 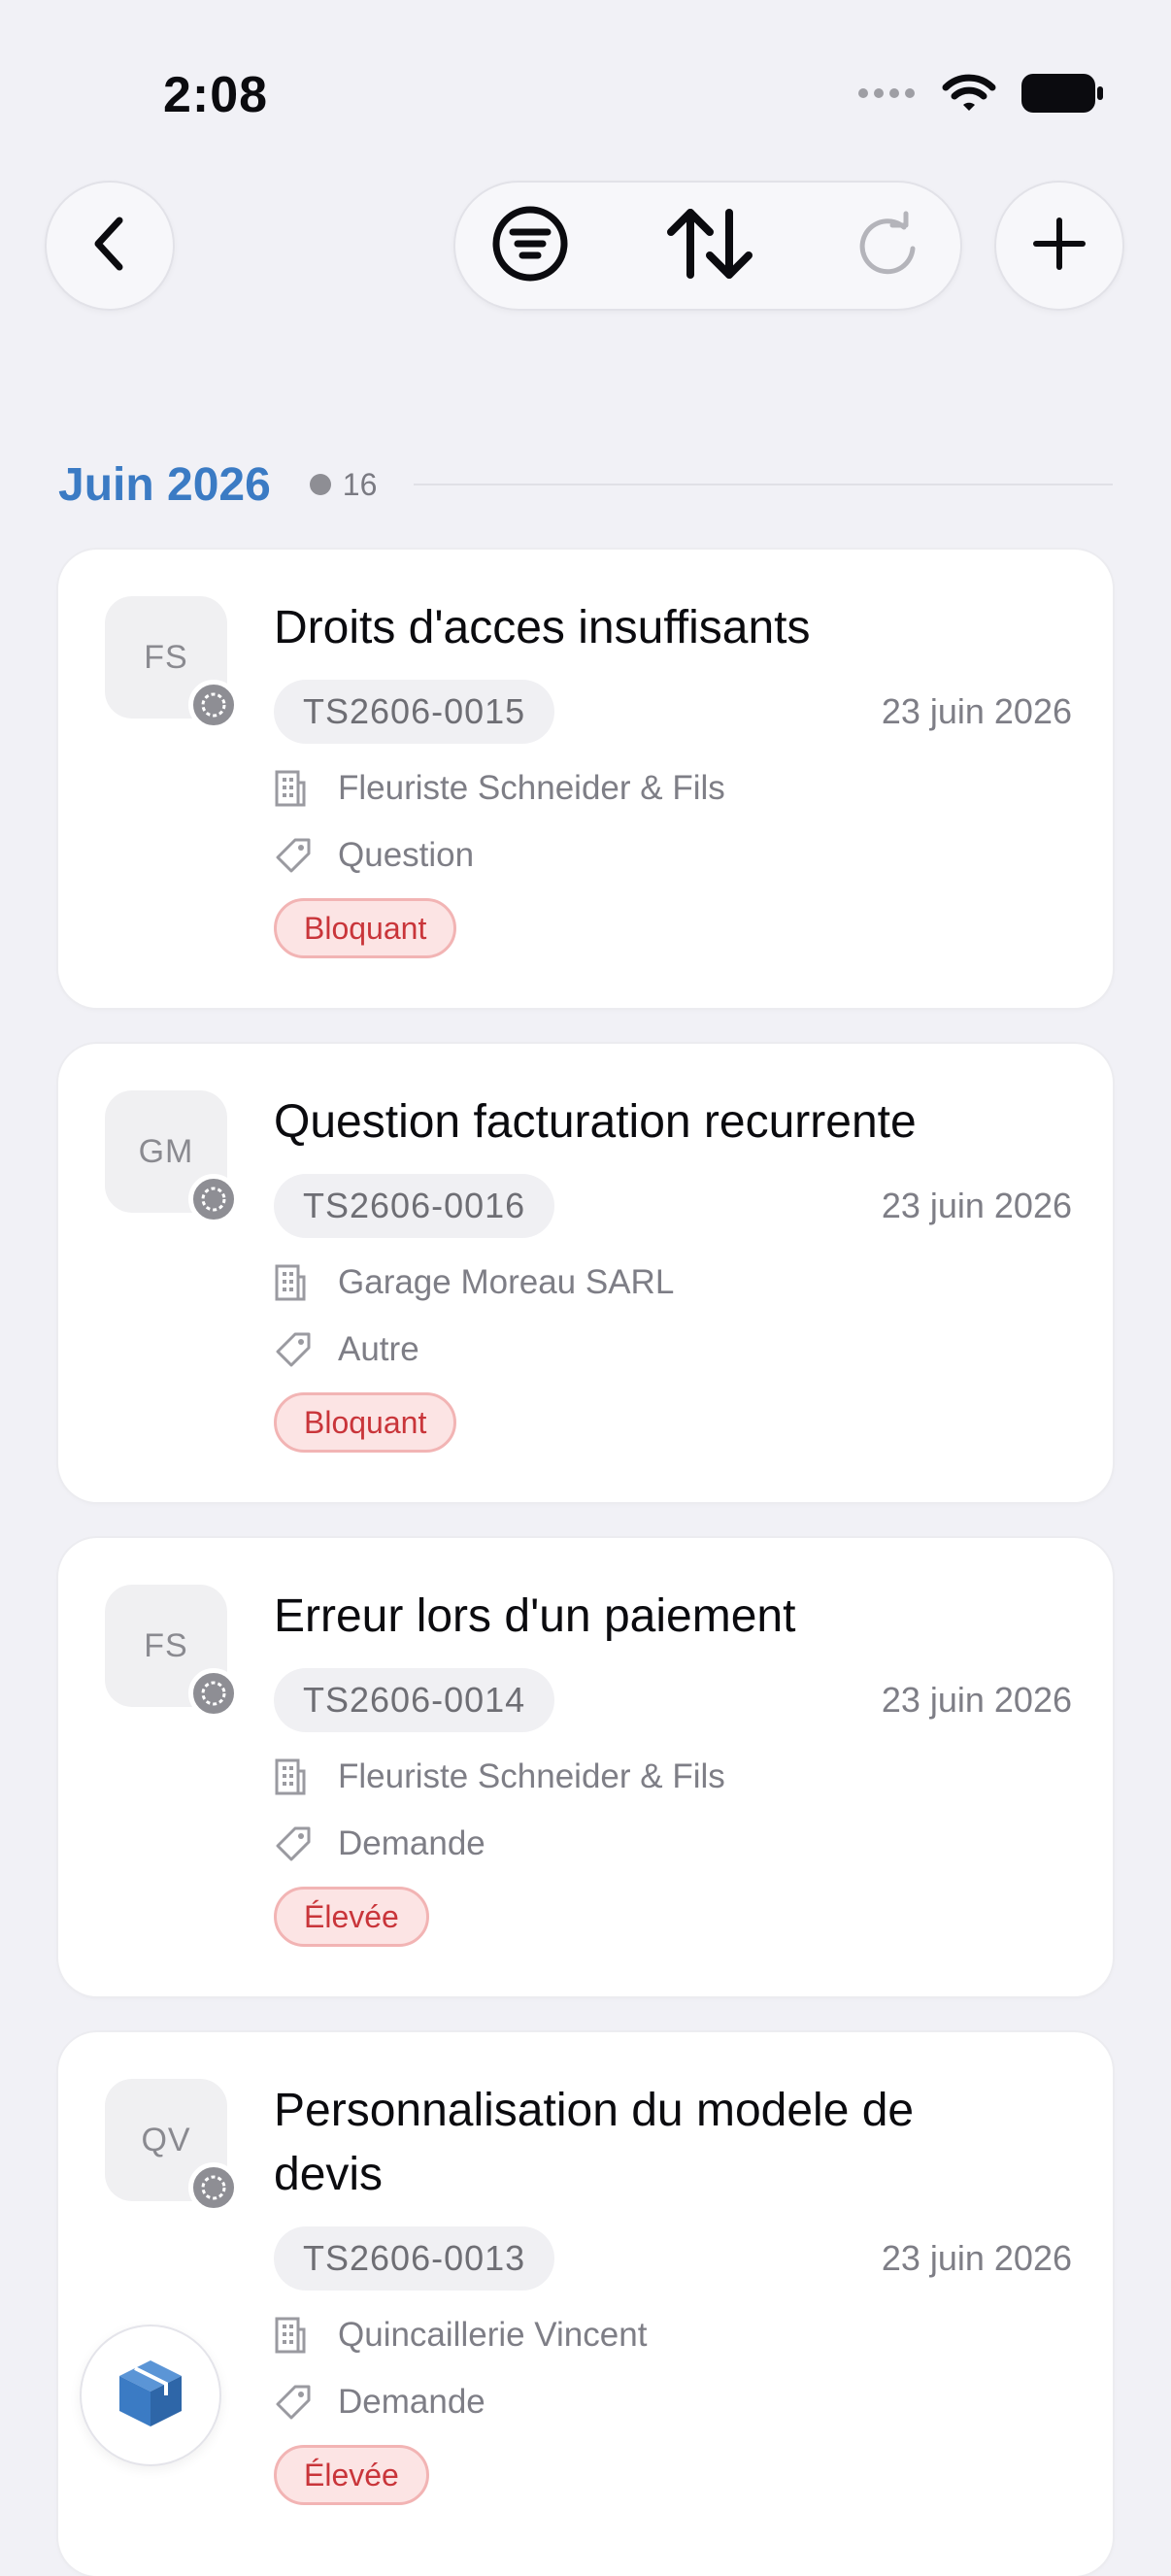 I want to click on ticket-type: Question, so click(x=374, y=856).